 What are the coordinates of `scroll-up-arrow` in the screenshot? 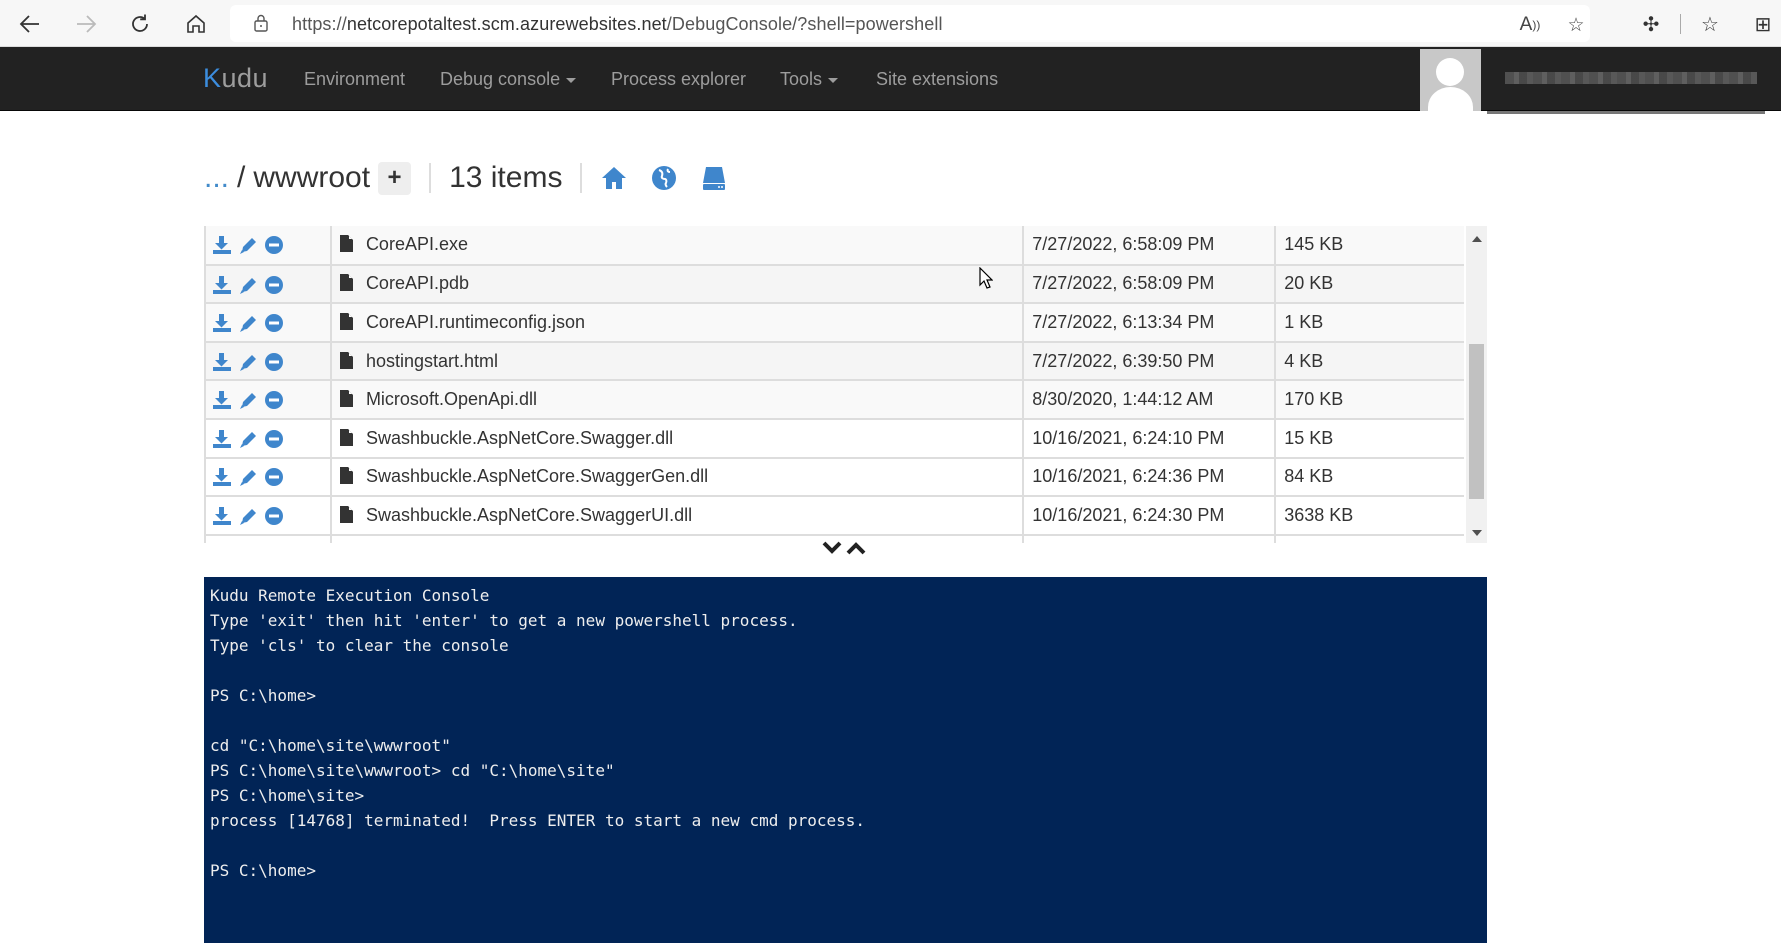 It's located at (1477, 239).